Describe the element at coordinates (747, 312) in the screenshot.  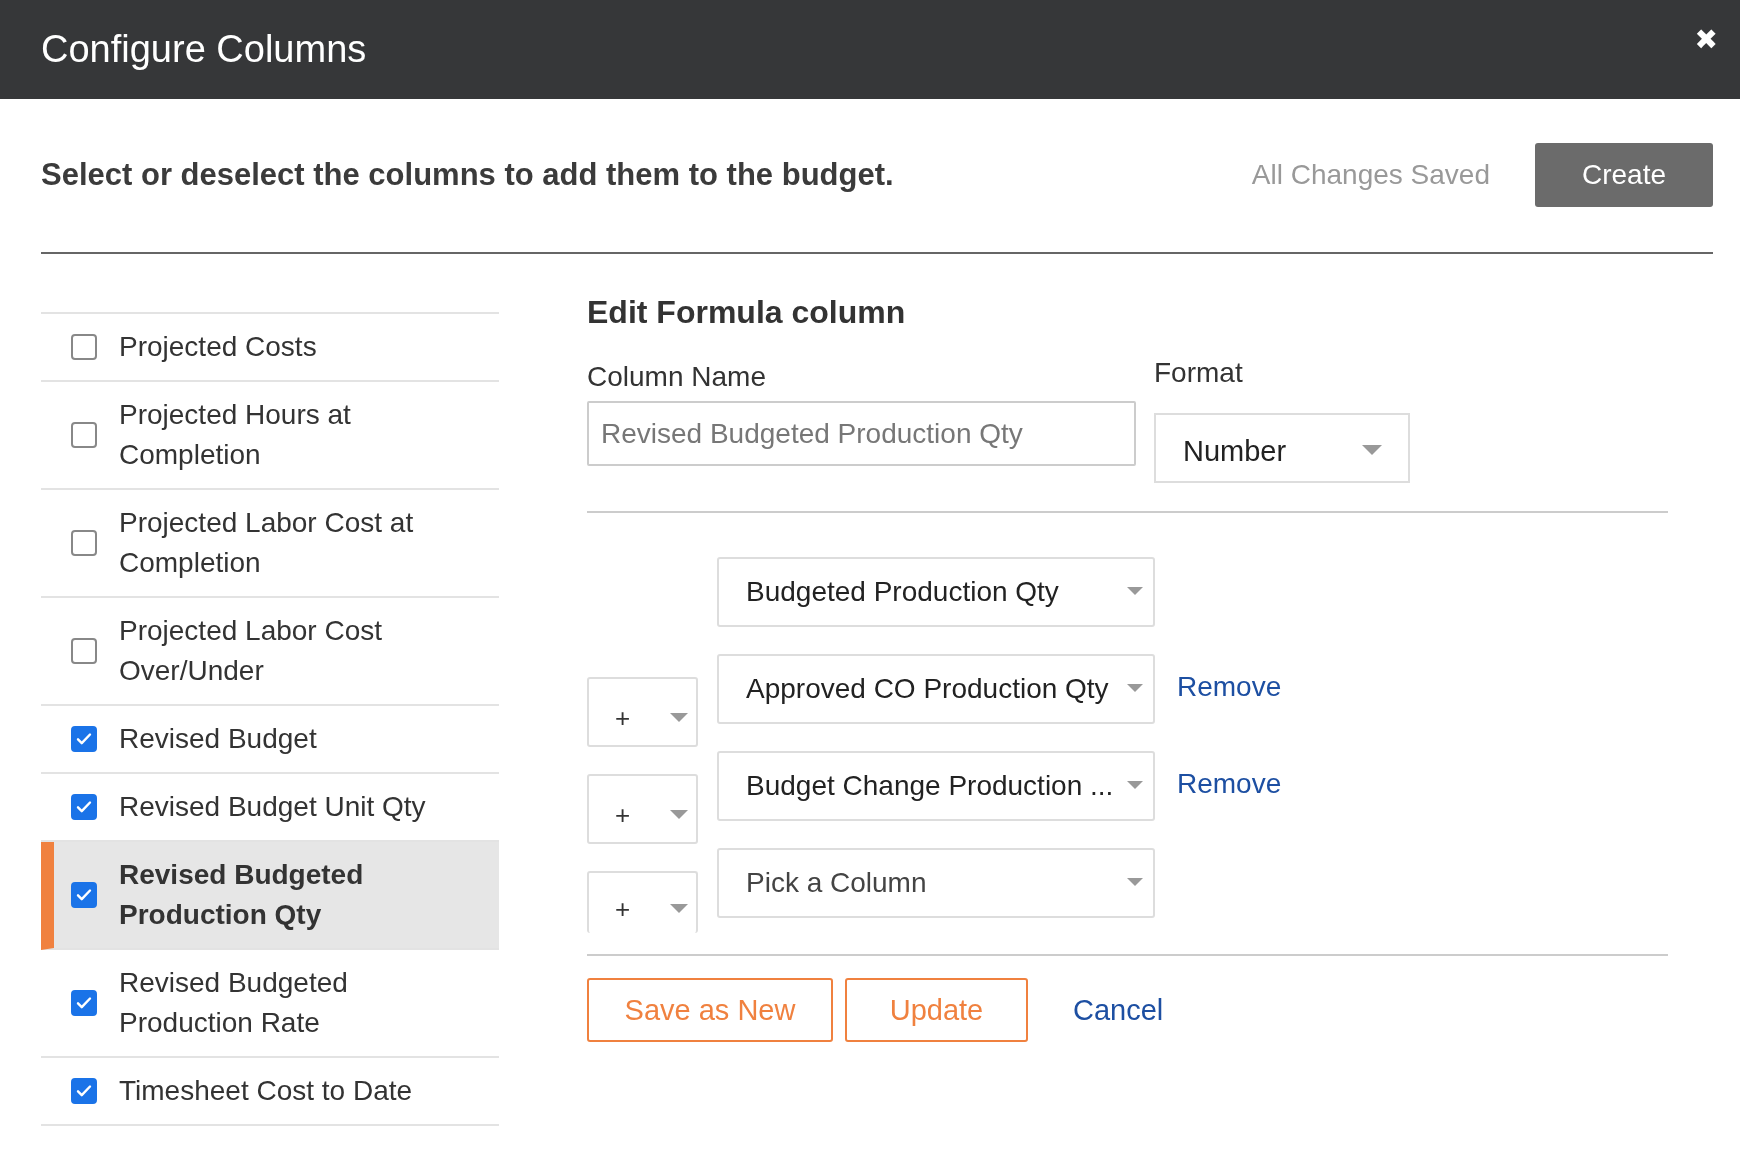
I see `editor-title: Edit Formula column` at that location.